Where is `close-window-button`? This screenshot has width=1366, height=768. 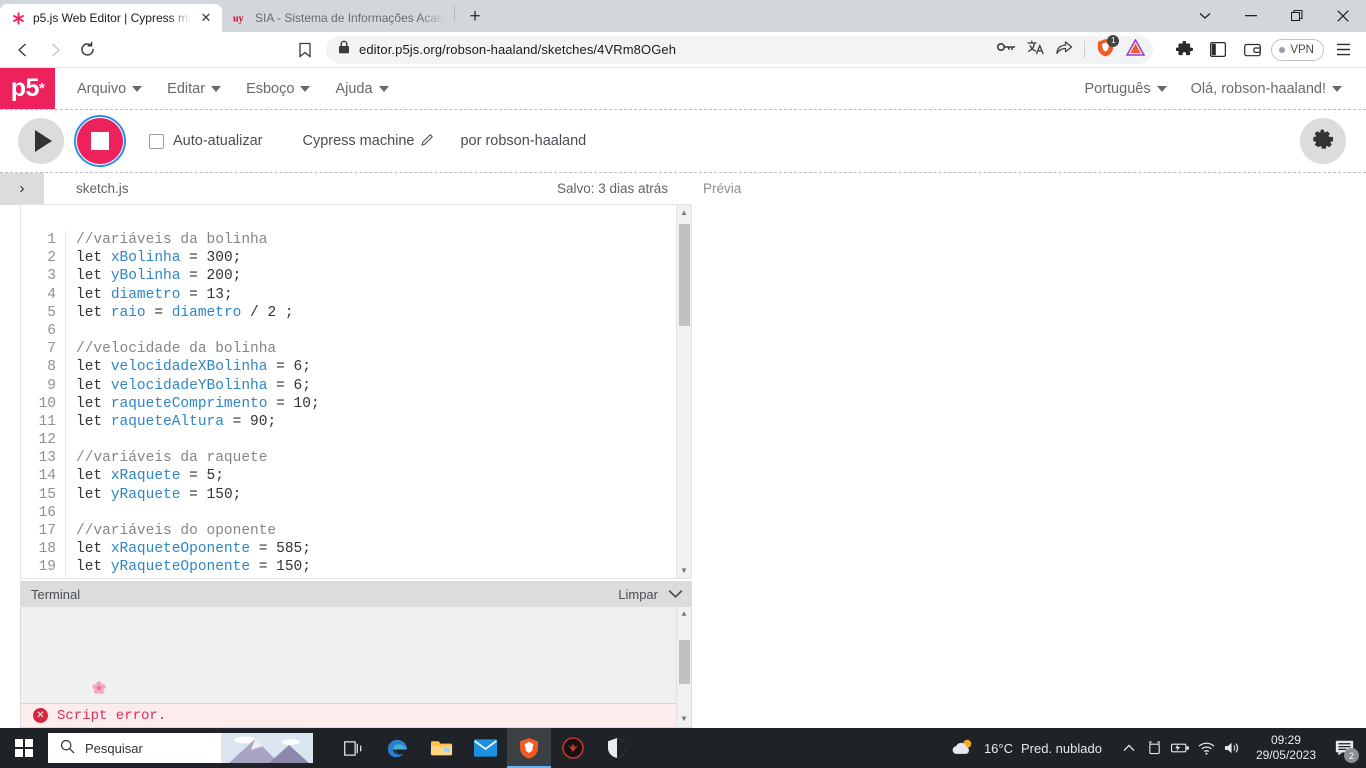
close-window-button is located at coordinates (1343, 16).